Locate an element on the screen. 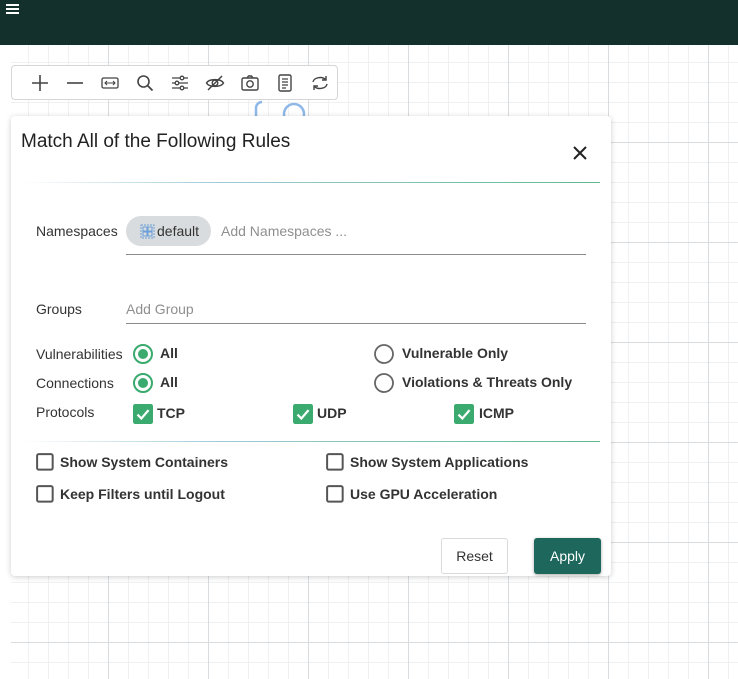  groups-input: Add Group is located at coordinates (356, 309).